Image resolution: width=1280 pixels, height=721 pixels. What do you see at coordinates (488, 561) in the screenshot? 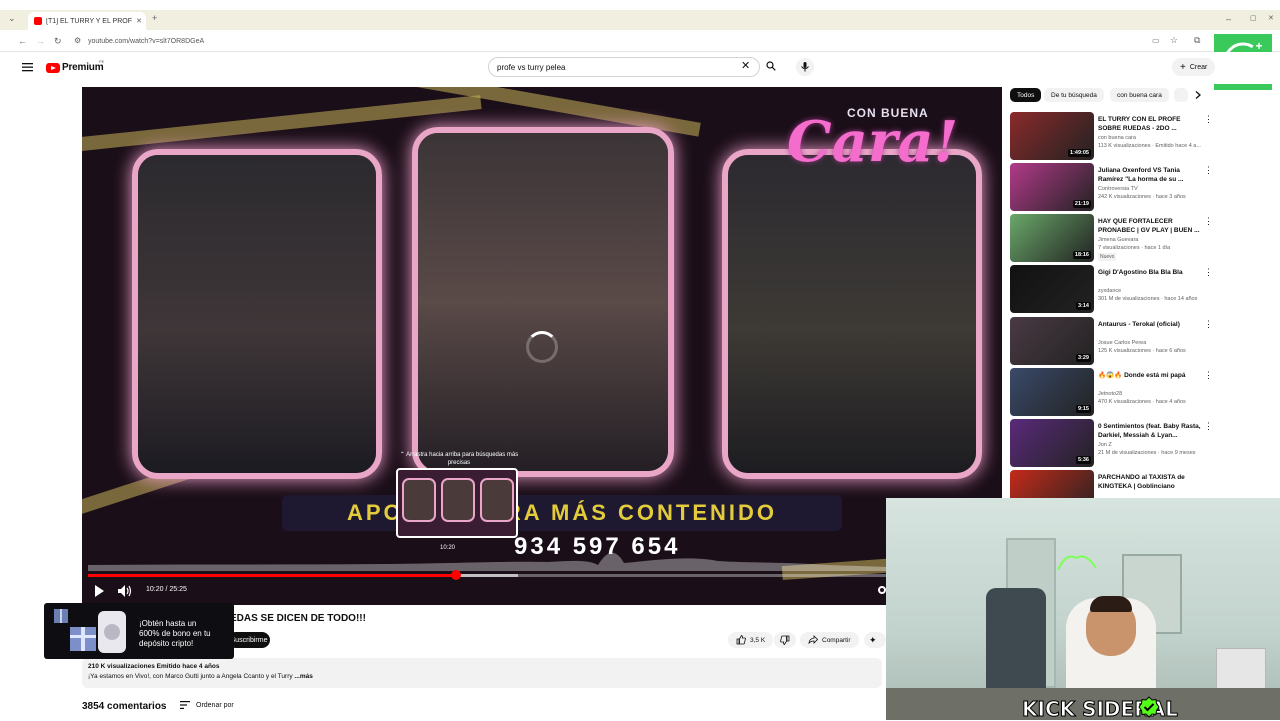
I see `most-replayed-heatmap` at bounding box center [488, 561].